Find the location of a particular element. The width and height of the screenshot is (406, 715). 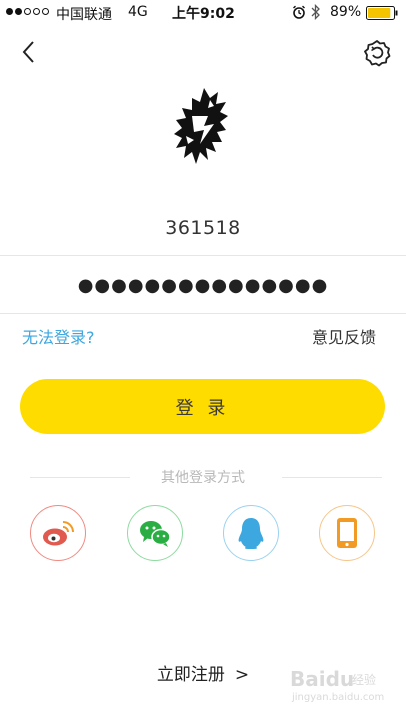

feedback-link: 意见反馈 is located at coordinates (344, 336).